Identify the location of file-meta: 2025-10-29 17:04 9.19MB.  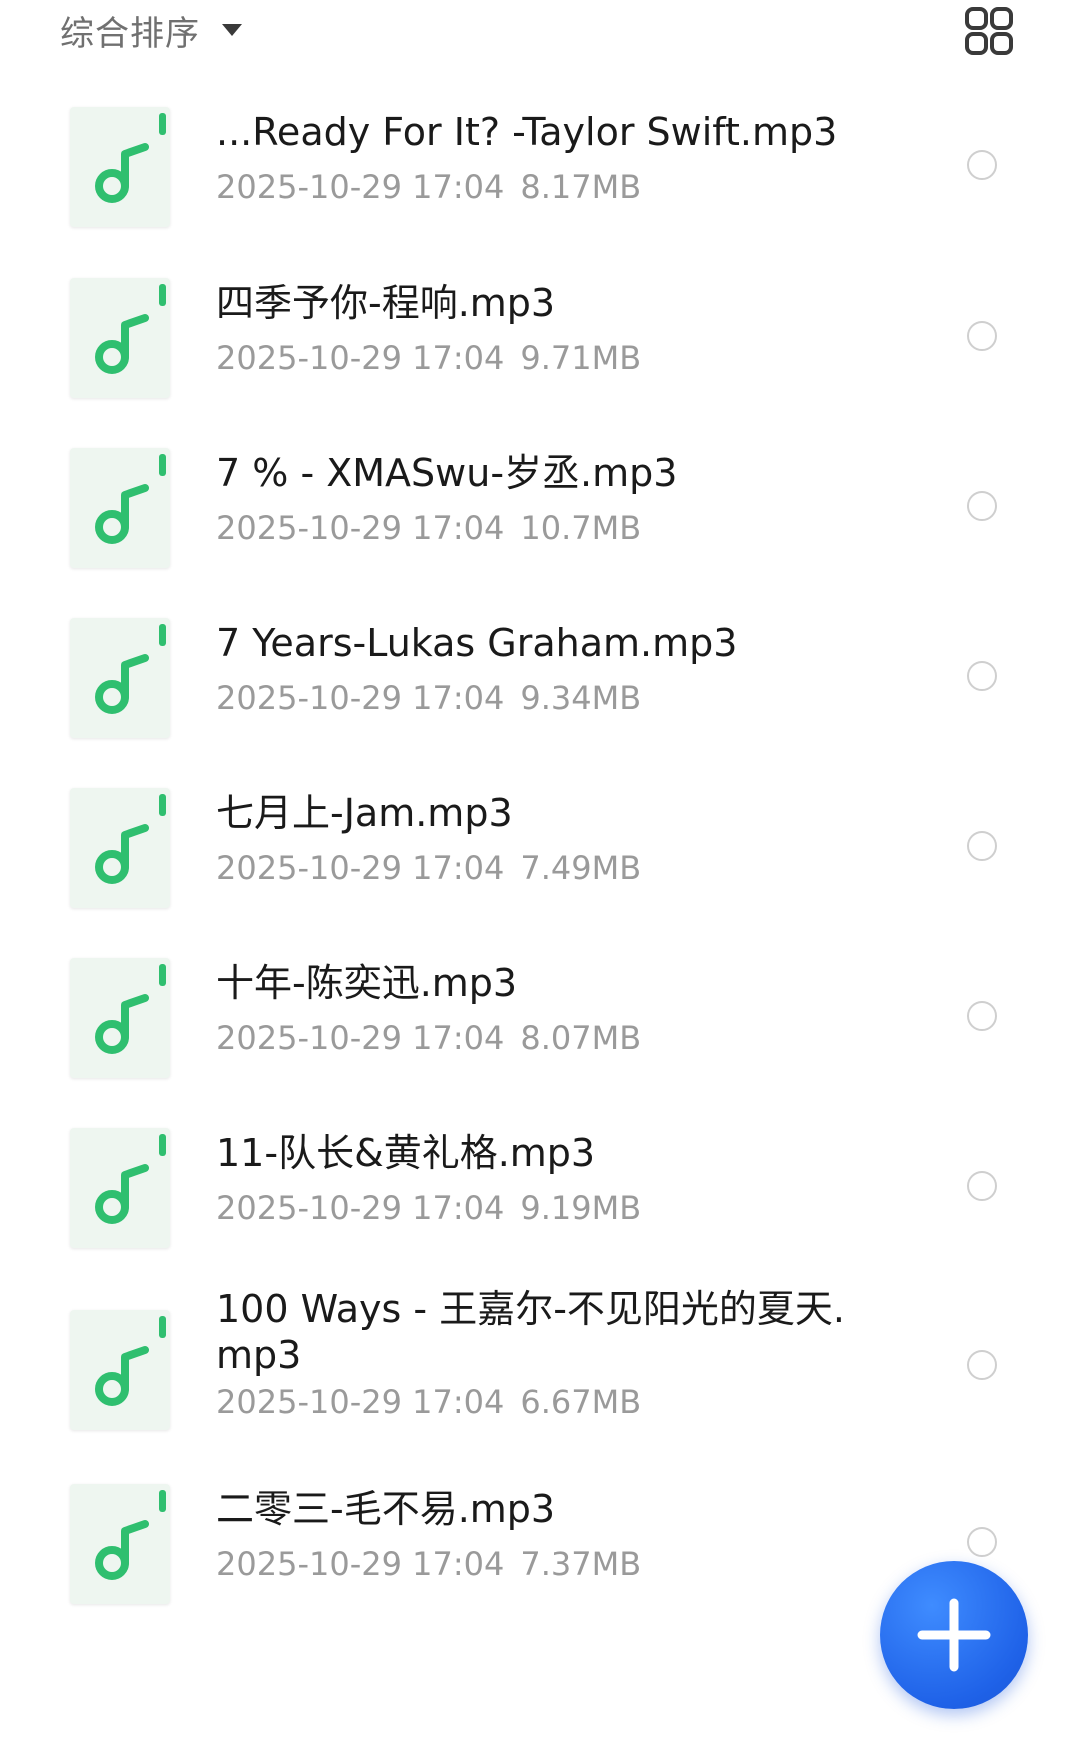
(428, 1208).